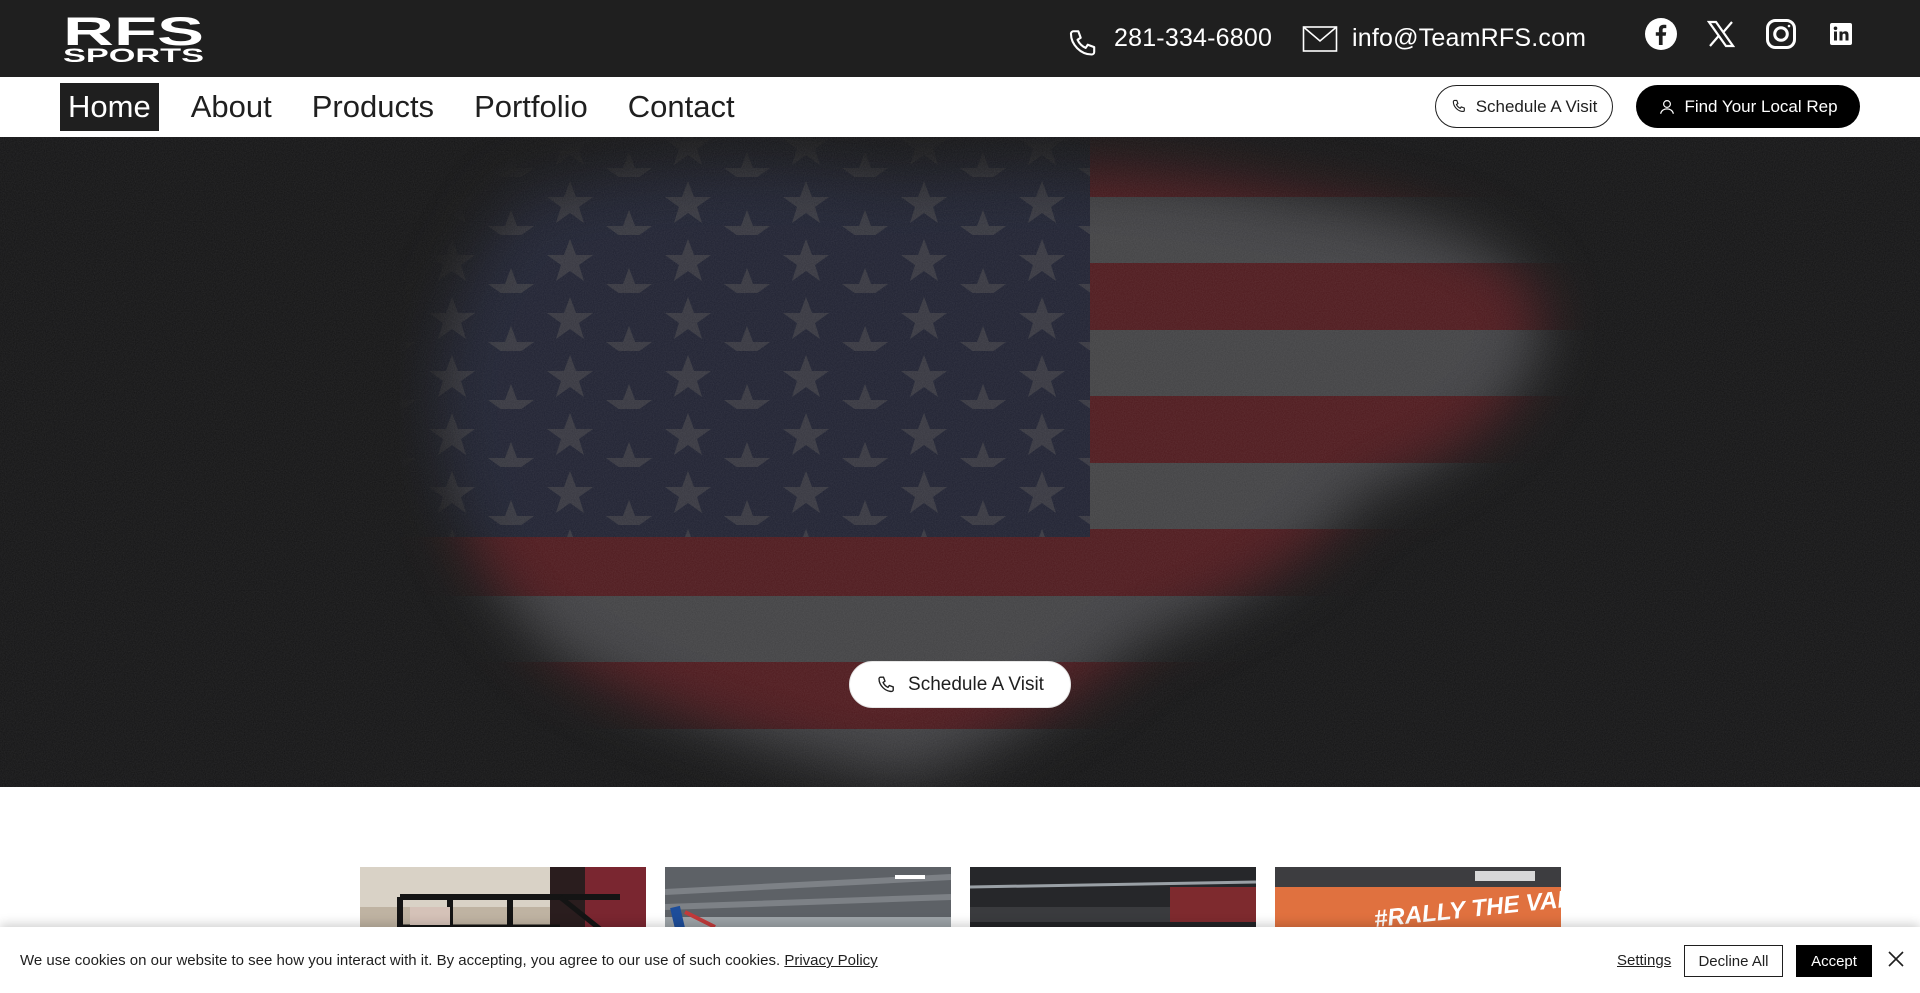 The height and width of the screenshot is (993, 1920). What do you see at coordinates (976, 684) in the screenshot?
I see `hero-schedule-visit-label: Schedule A Visit` at bounding box center [976, 684].